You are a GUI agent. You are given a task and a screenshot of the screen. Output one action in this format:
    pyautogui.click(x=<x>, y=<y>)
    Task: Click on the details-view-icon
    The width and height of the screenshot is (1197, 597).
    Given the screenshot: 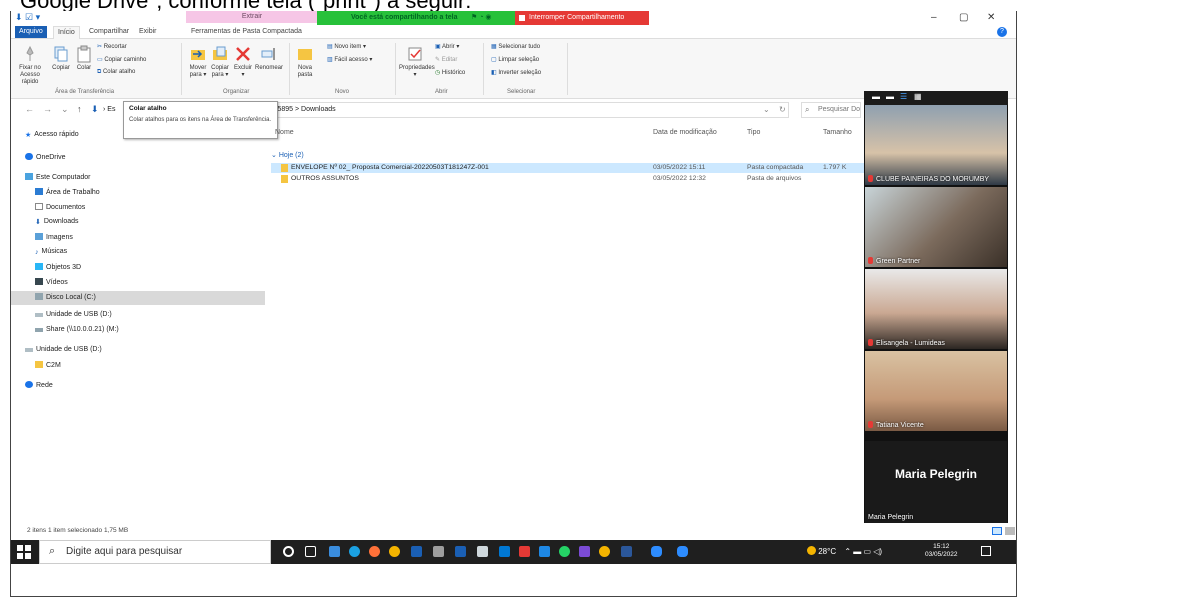 What is the action you would take?
    pyautogui.click(x=997, y=531)
    